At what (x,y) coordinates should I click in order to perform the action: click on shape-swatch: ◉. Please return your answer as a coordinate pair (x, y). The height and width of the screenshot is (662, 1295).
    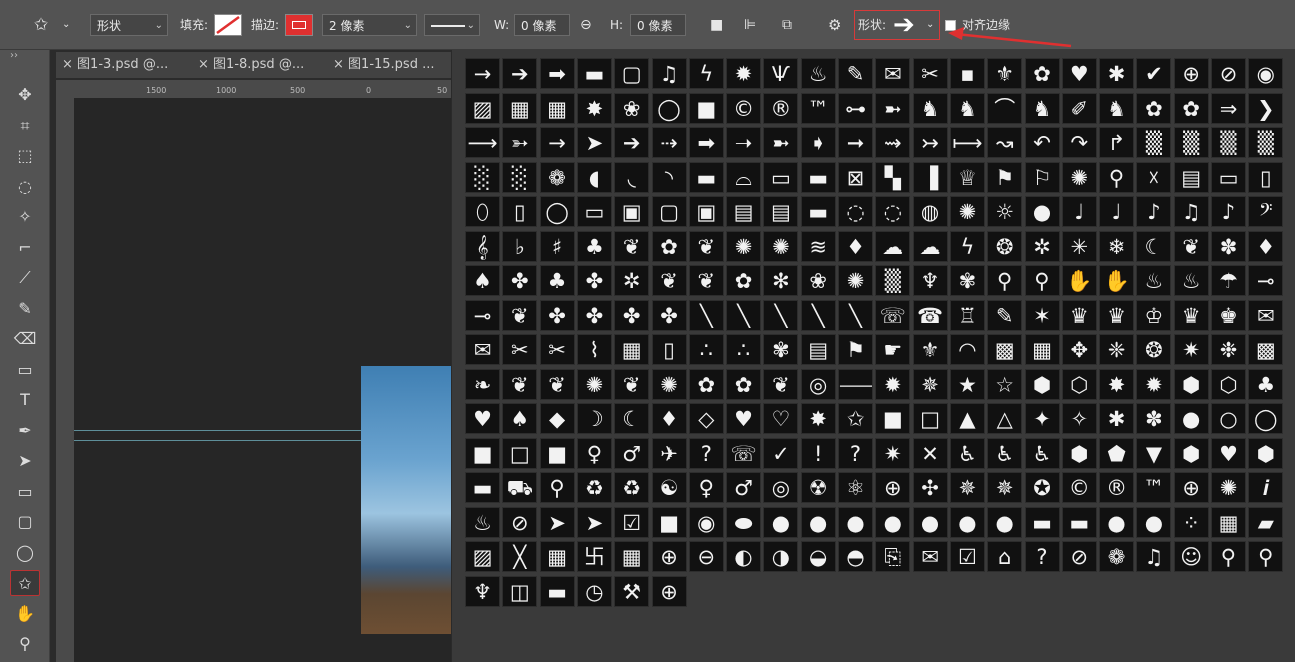
    Looking at the image, I should click on (1266, 73).